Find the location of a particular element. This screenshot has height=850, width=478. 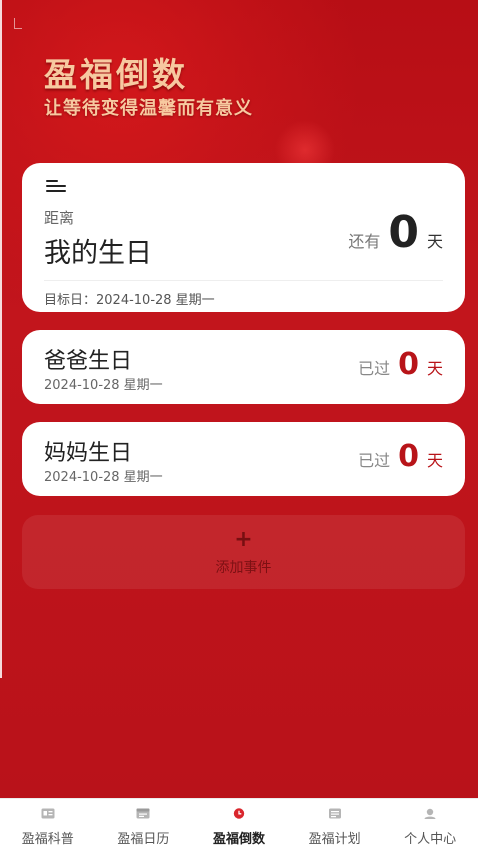

target-date: 目标日：2024-10-28 星期一 is located at coordinates (129, 300).